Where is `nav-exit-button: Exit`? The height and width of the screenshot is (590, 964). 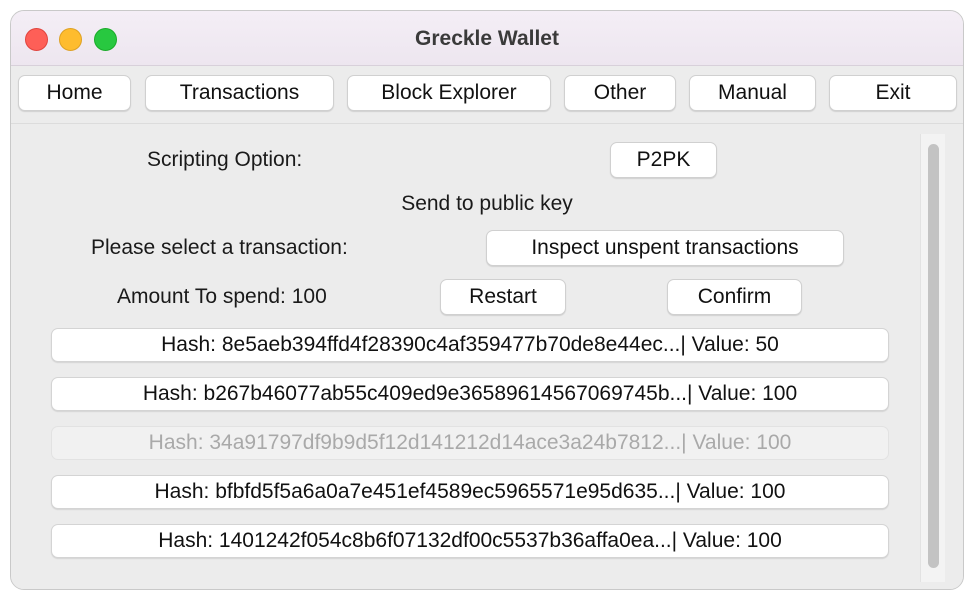 nav-exit-button: Exit is located at coordinates (893, 93).